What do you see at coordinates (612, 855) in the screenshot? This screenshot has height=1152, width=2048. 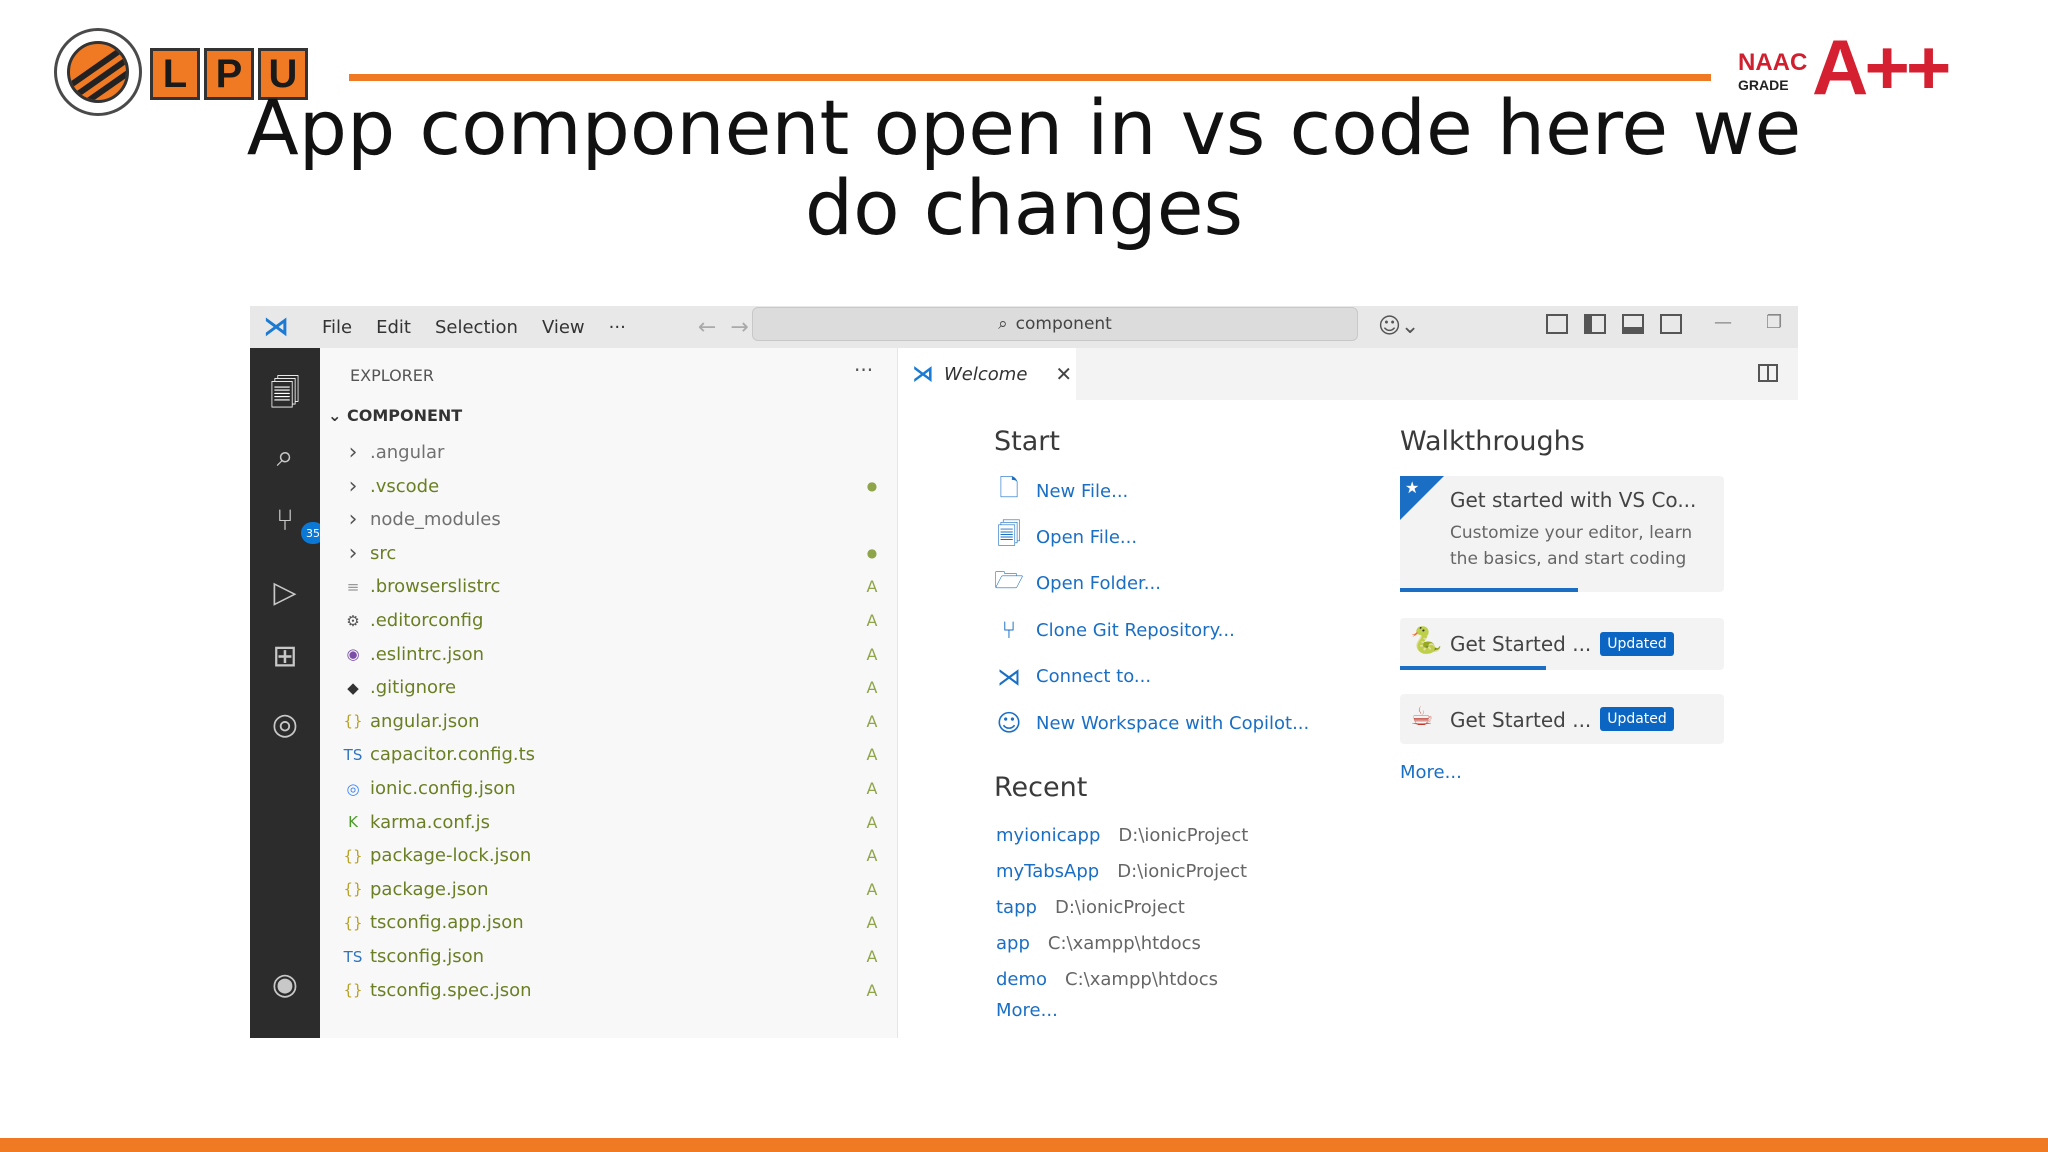 I see `explorer-file-item: {} package-lock.json A` at bounding box center [612, 855].